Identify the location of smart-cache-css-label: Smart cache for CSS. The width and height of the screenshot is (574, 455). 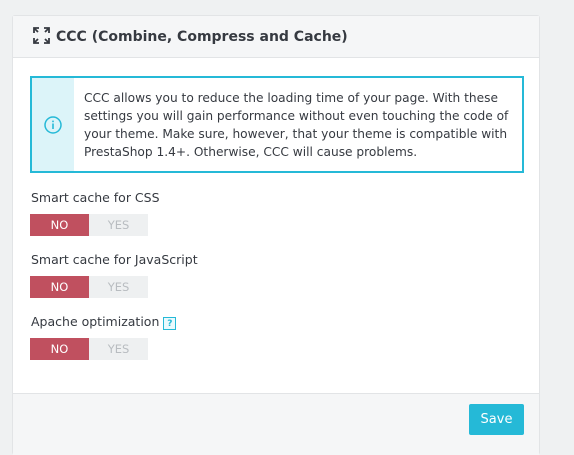
(95, 197).